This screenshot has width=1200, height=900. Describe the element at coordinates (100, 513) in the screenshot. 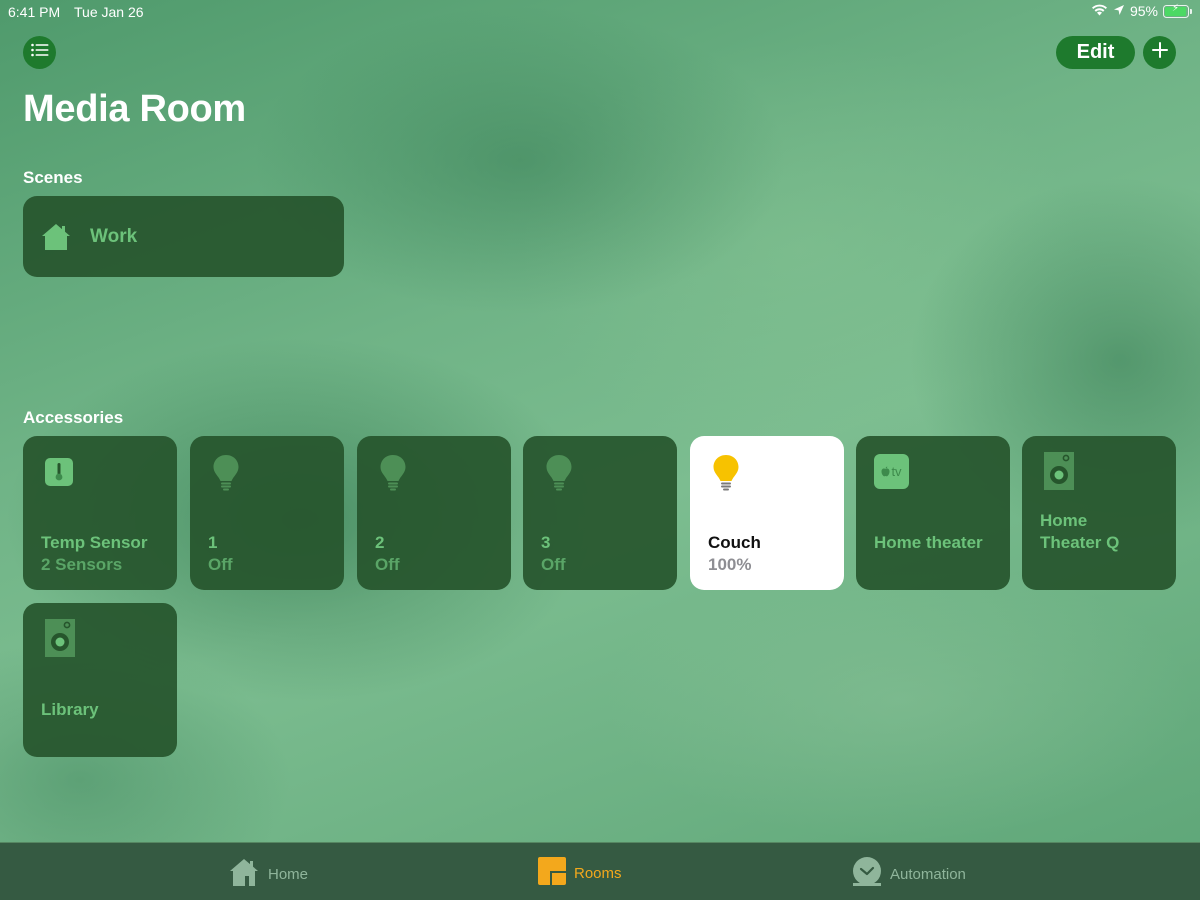

I see `accessory-tile-temp-sensor: Temp Sensor 2 Sensors` at that location.